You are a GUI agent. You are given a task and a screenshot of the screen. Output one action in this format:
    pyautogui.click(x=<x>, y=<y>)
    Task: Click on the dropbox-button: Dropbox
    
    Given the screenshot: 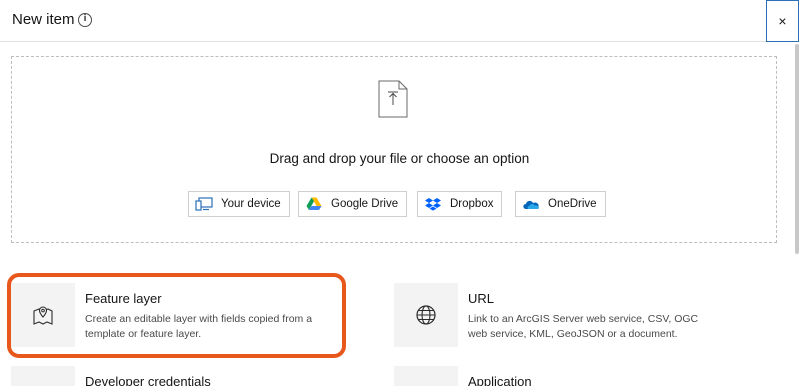 What is the action you would take?
    pyautogui.click(x=460, y=204)
    